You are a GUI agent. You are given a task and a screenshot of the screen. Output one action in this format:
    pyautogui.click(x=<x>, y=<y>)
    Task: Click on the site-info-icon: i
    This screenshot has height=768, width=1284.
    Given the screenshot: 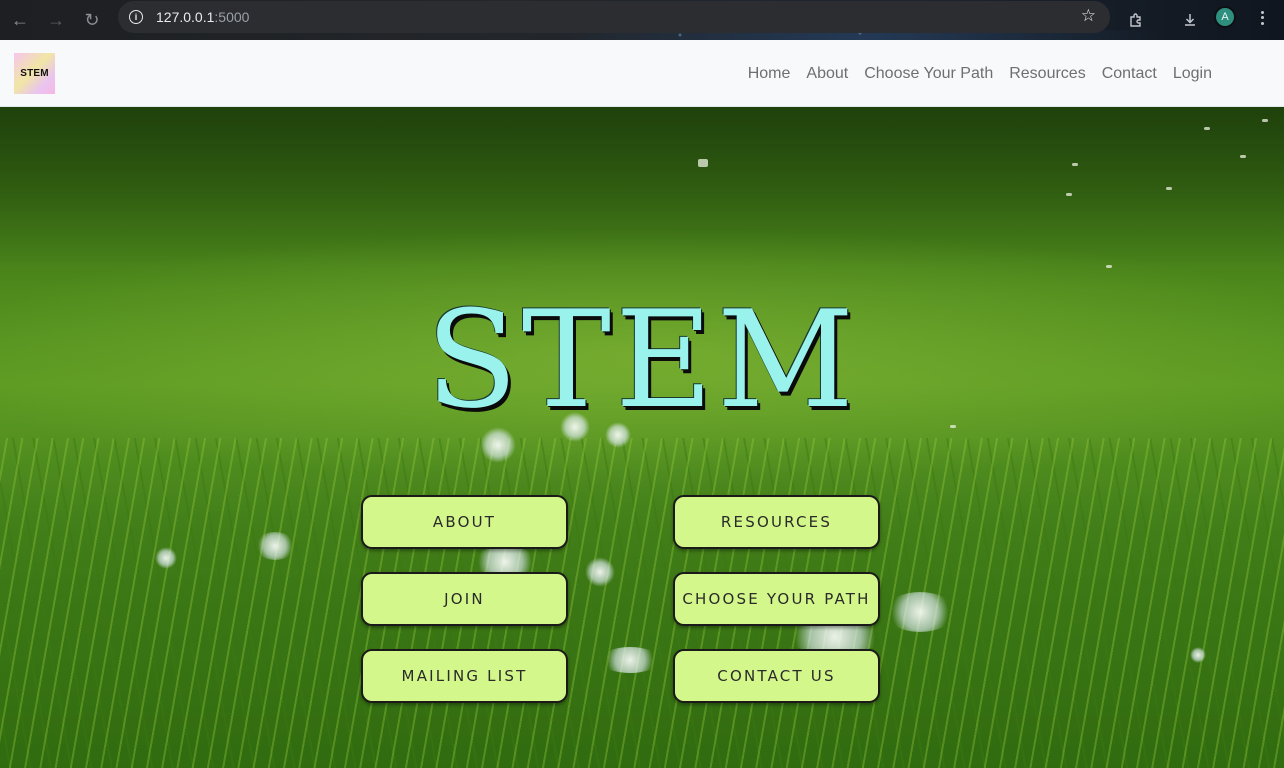 What is the action you would take?
    pyautogui.click(x=136, y=17)
    